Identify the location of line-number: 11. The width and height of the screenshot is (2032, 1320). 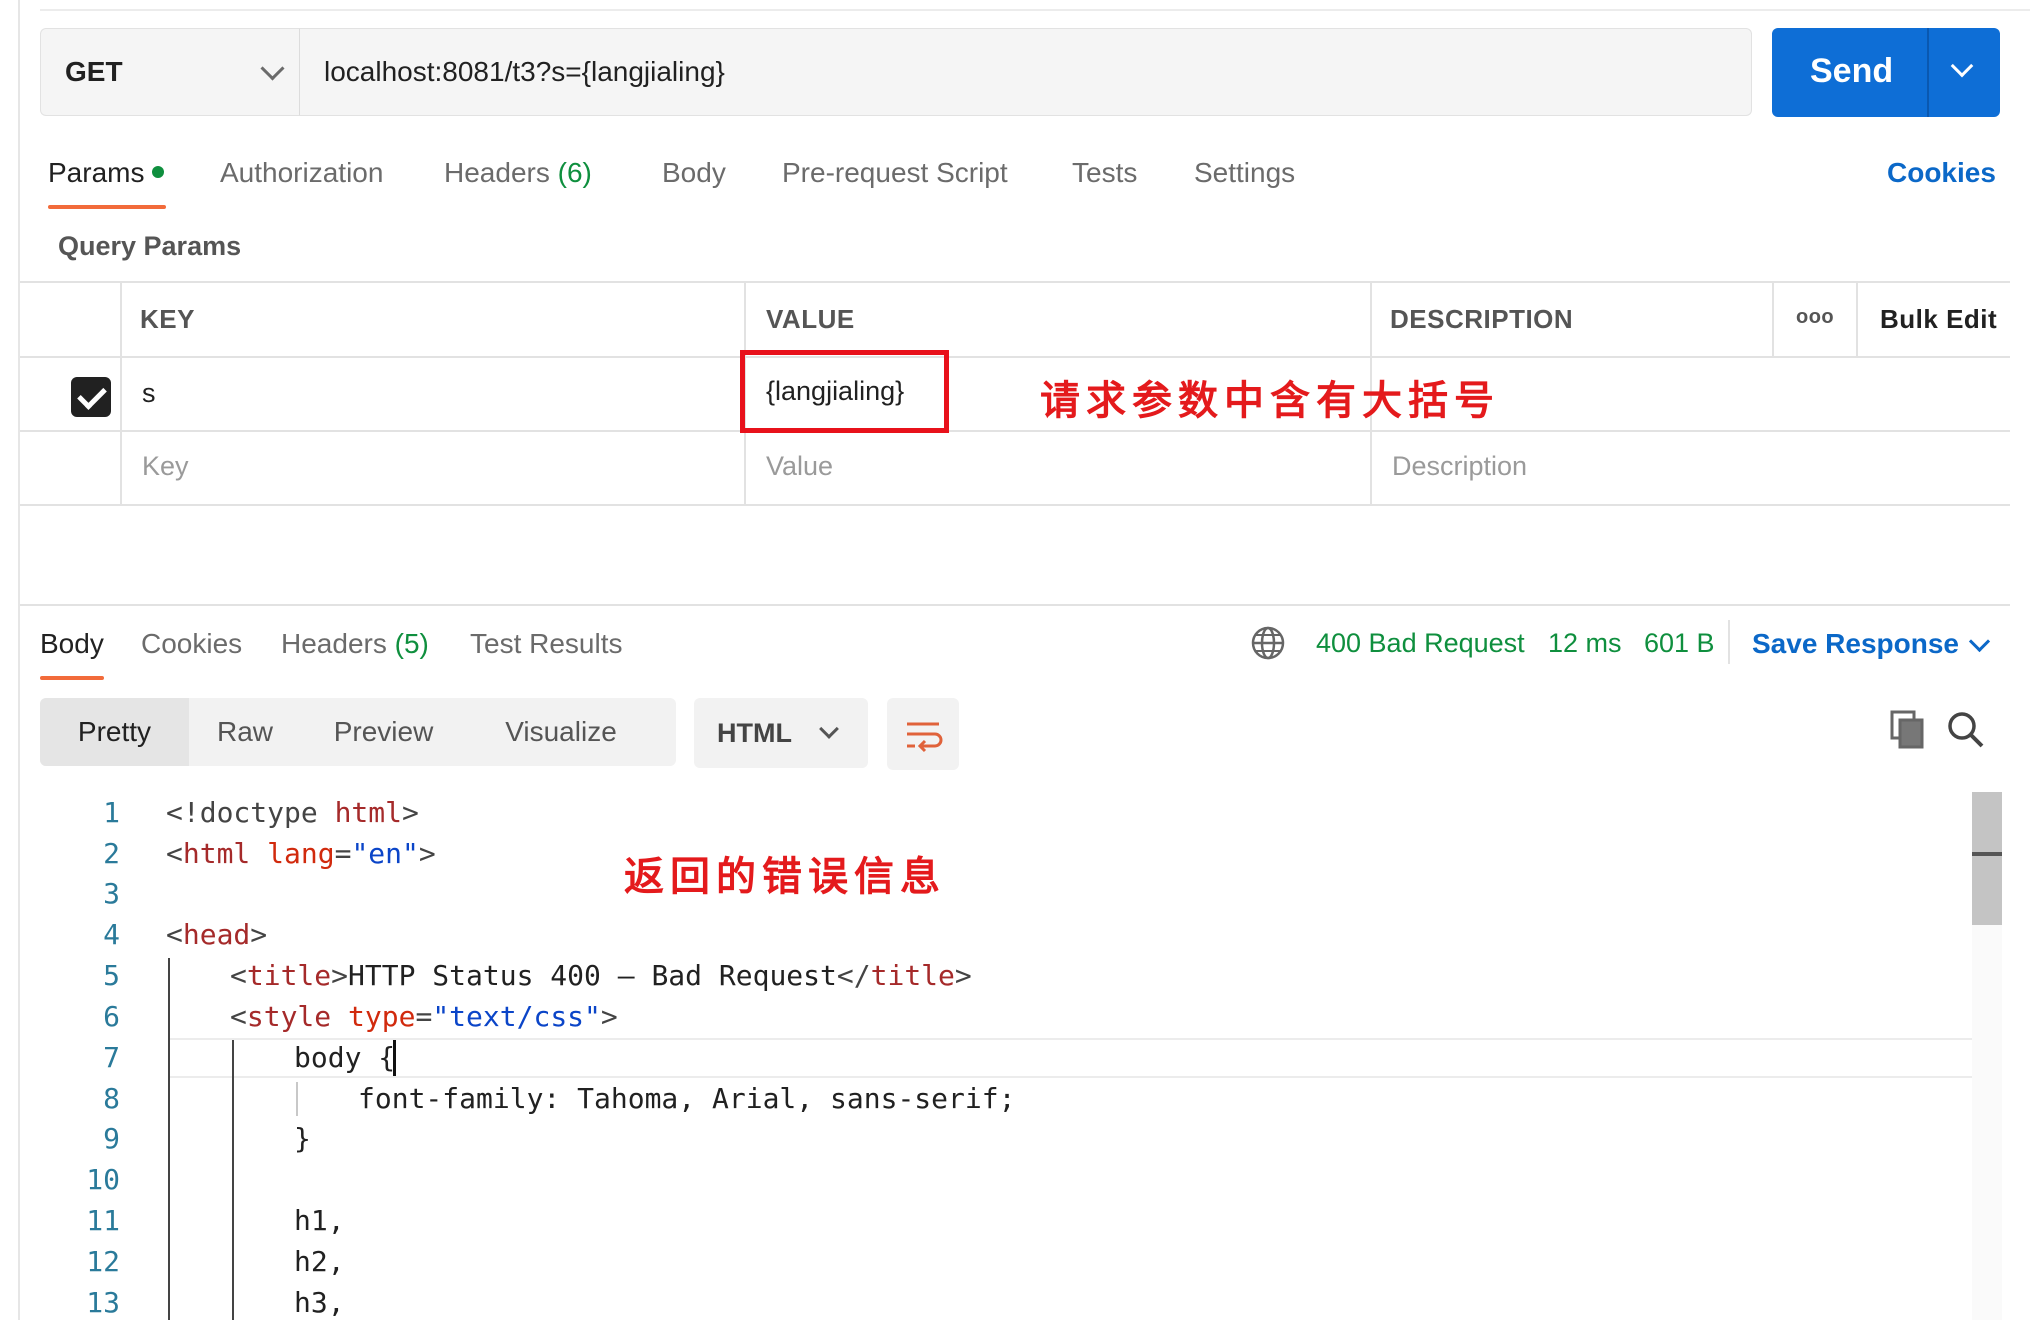
(103, 1220).